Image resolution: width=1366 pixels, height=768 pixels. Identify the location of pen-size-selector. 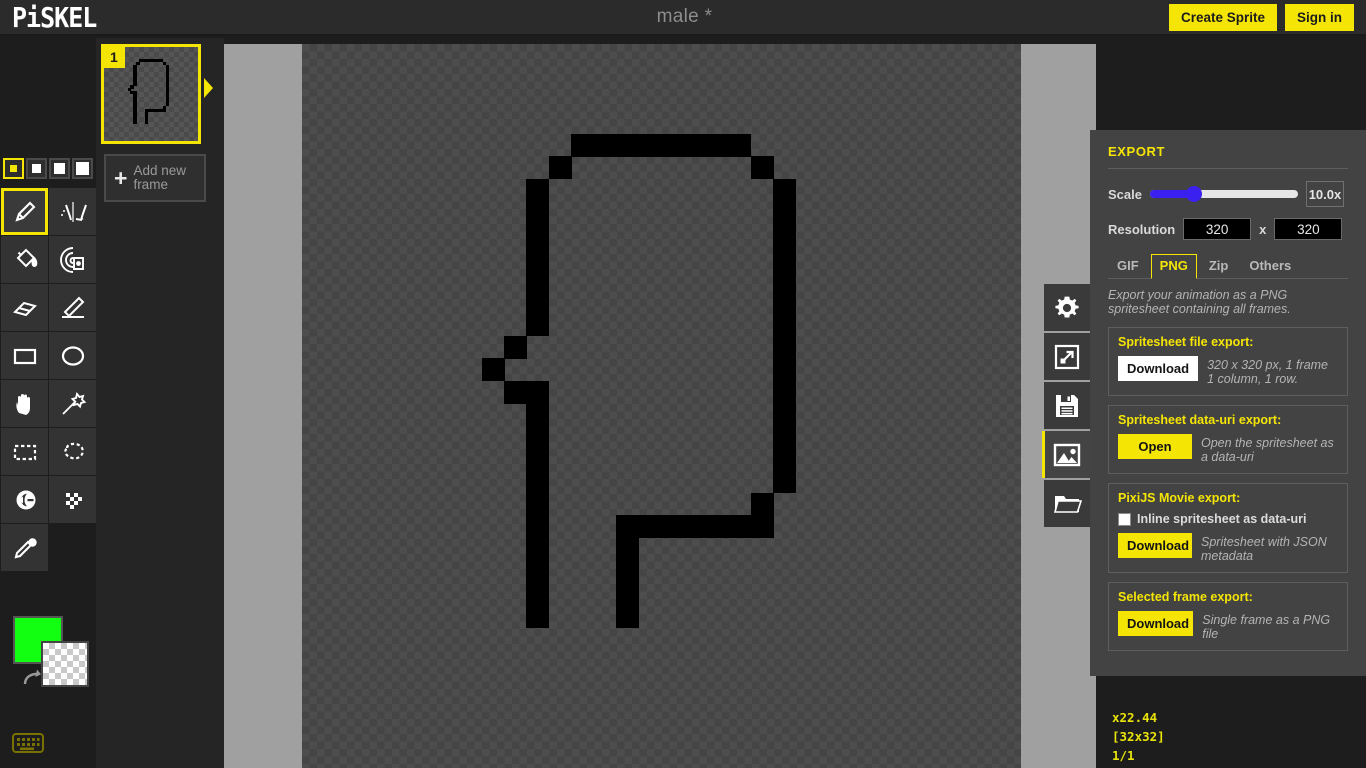
(48, 170).